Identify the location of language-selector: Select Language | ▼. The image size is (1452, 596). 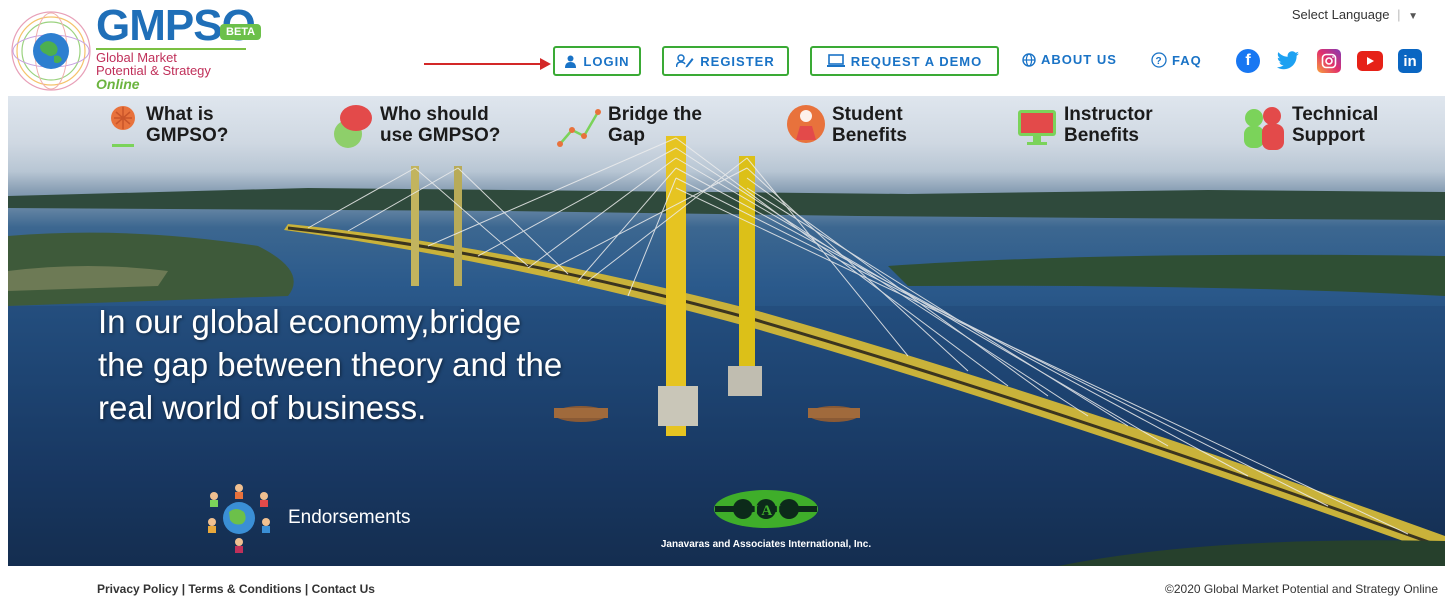
(1355, 14).